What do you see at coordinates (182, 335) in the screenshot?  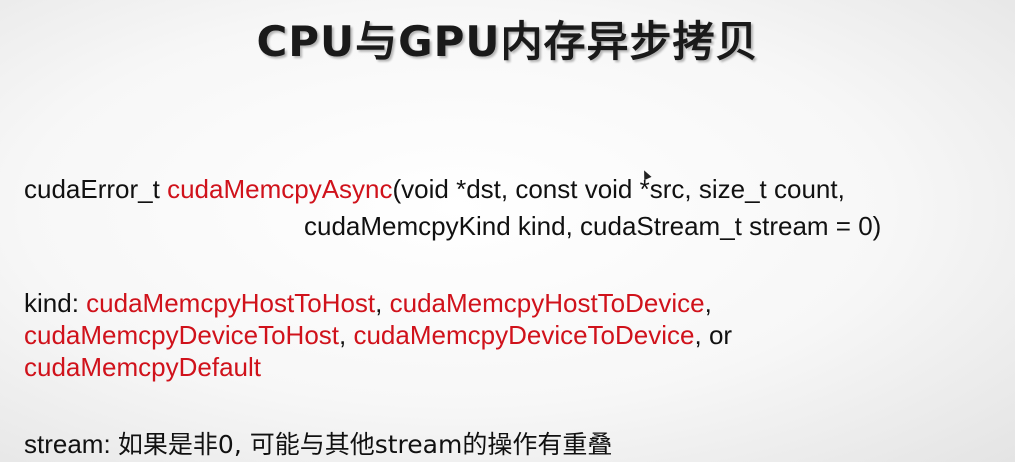 I see `kind-device-to-host: cudaMemcpyDeviceToHost` at bounding box center [182, 335].